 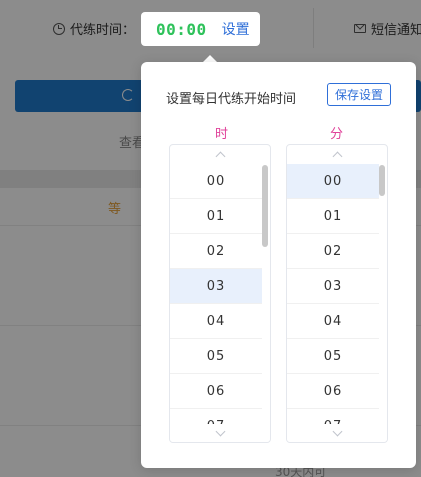 I want to click on hour-options: 0001020304050607, so click(x=216, y=303).